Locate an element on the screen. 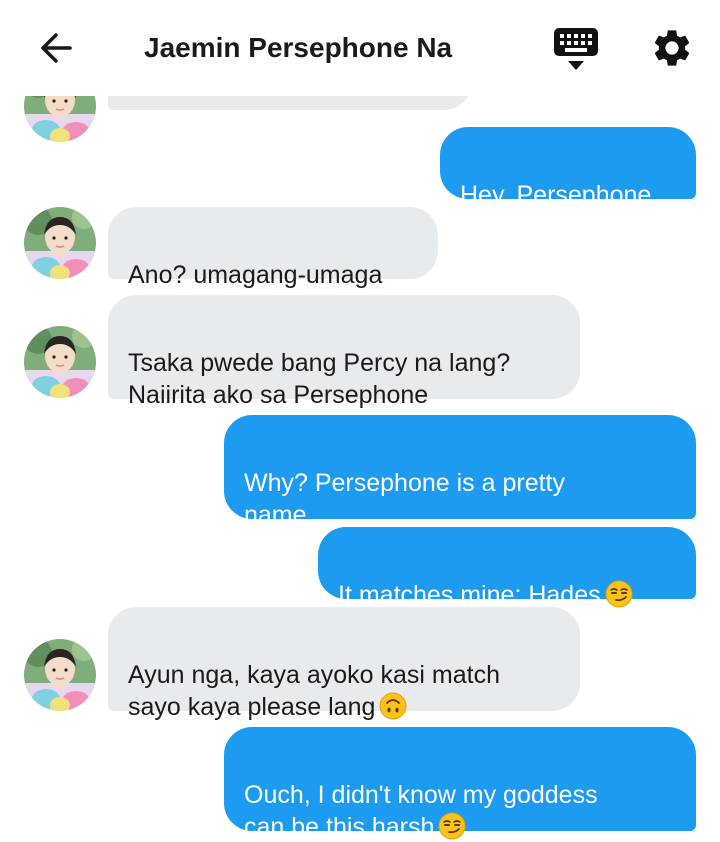  arrow-left-icon is located at coordinates (56, 48).